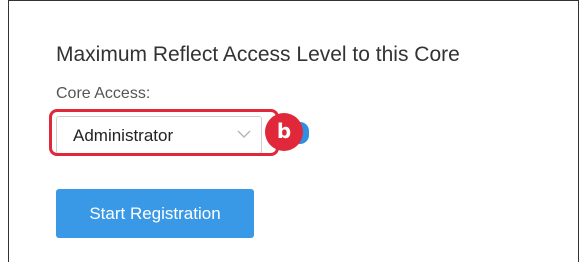 The image size is (579, 262). What do you see at coordinates (164, 132) in the screenshot?
I see `annotation-highlight-box` at bounding box center [164, 132].